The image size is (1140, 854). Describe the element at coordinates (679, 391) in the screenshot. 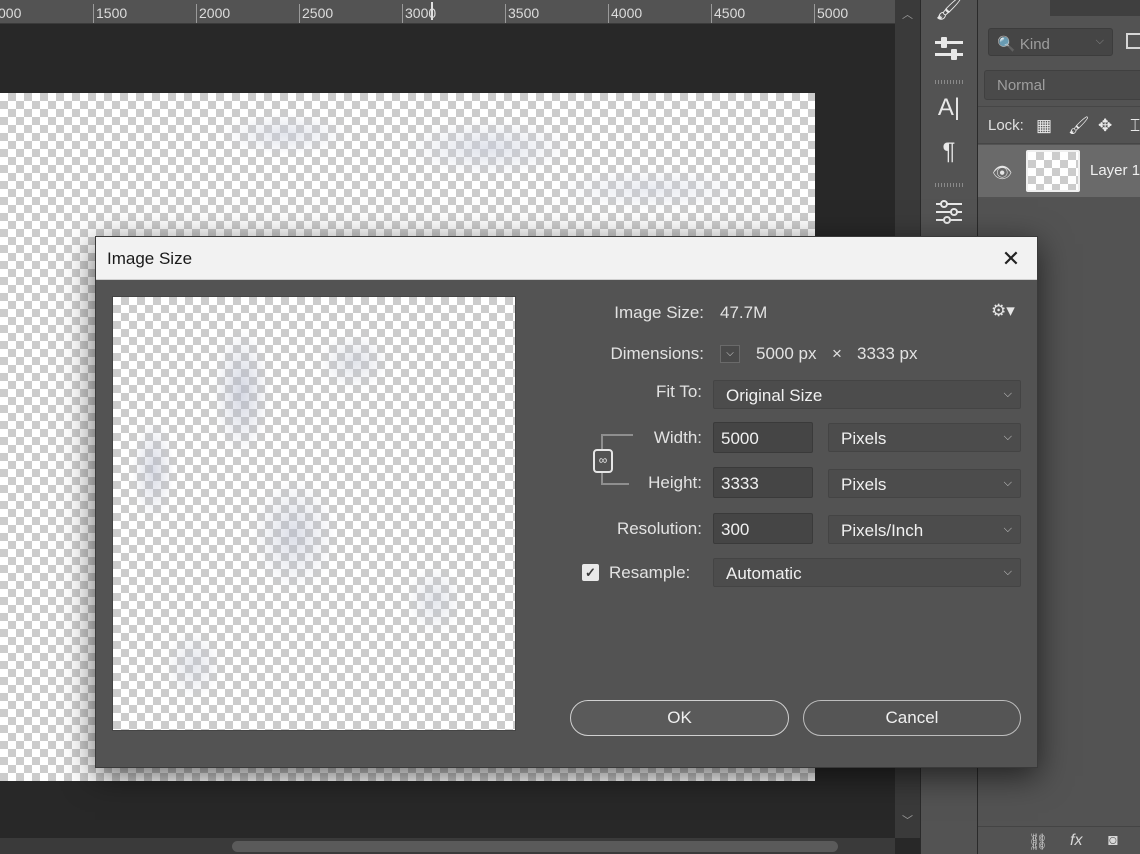

I see `fit-to-label: Fit To:` at that location.